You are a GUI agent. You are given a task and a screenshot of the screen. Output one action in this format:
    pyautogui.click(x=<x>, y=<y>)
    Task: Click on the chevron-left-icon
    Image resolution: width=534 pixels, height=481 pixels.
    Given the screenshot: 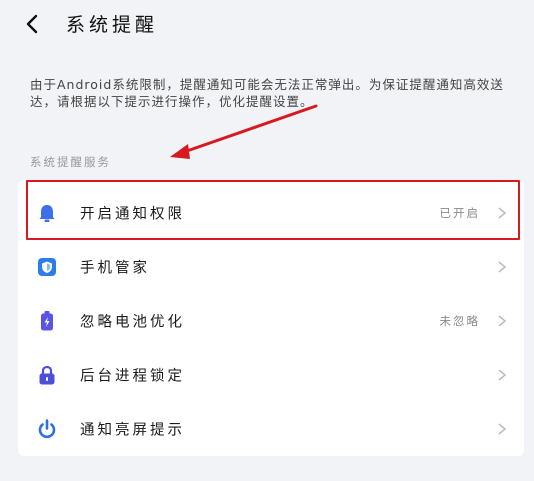 What is the action you would take?
    pyautogui.click(x=32, y=24)
    